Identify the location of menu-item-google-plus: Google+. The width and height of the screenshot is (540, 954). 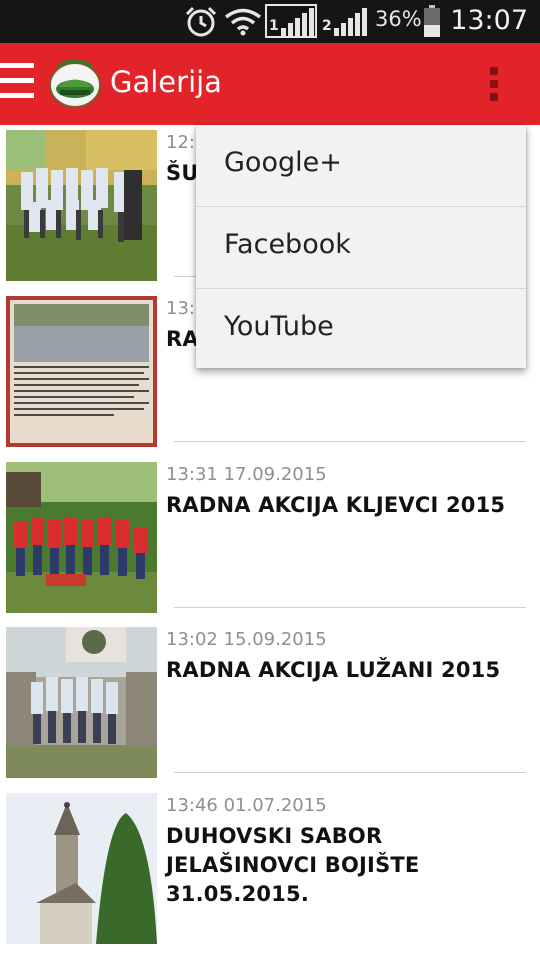
(361, 165).